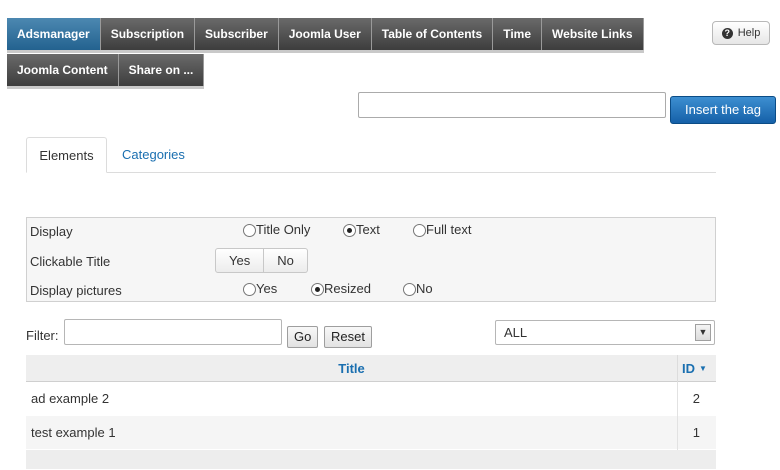 The width and height of the screenshot is (780, 470). What do you see at coordinates (348, 337) in the screenshot?
I see `reset-button: Reset` at bounding box center [348, 337].